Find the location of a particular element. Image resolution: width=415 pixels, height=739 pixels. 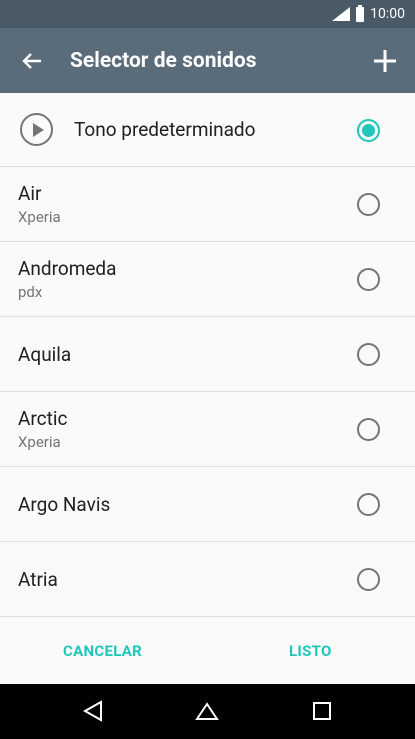

list-item: Arctic Xperia is located at coordinates (207, 429).